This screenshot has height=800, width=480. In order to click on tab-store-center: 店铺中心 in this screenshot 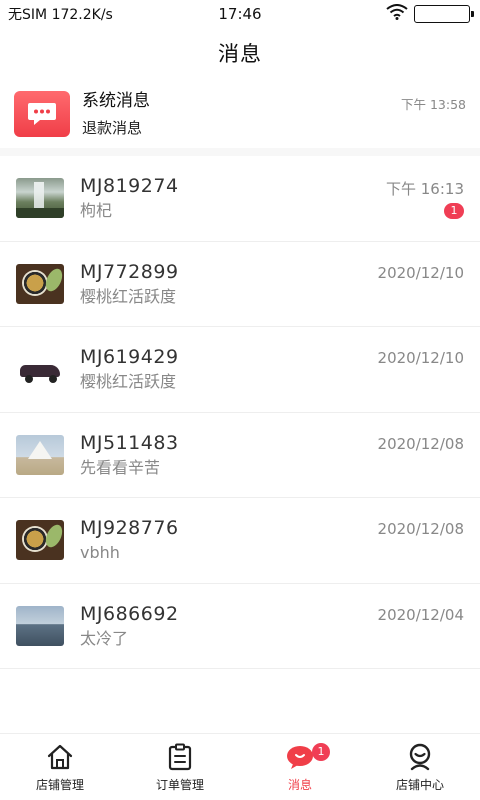, I will do `click(420, 767)`.